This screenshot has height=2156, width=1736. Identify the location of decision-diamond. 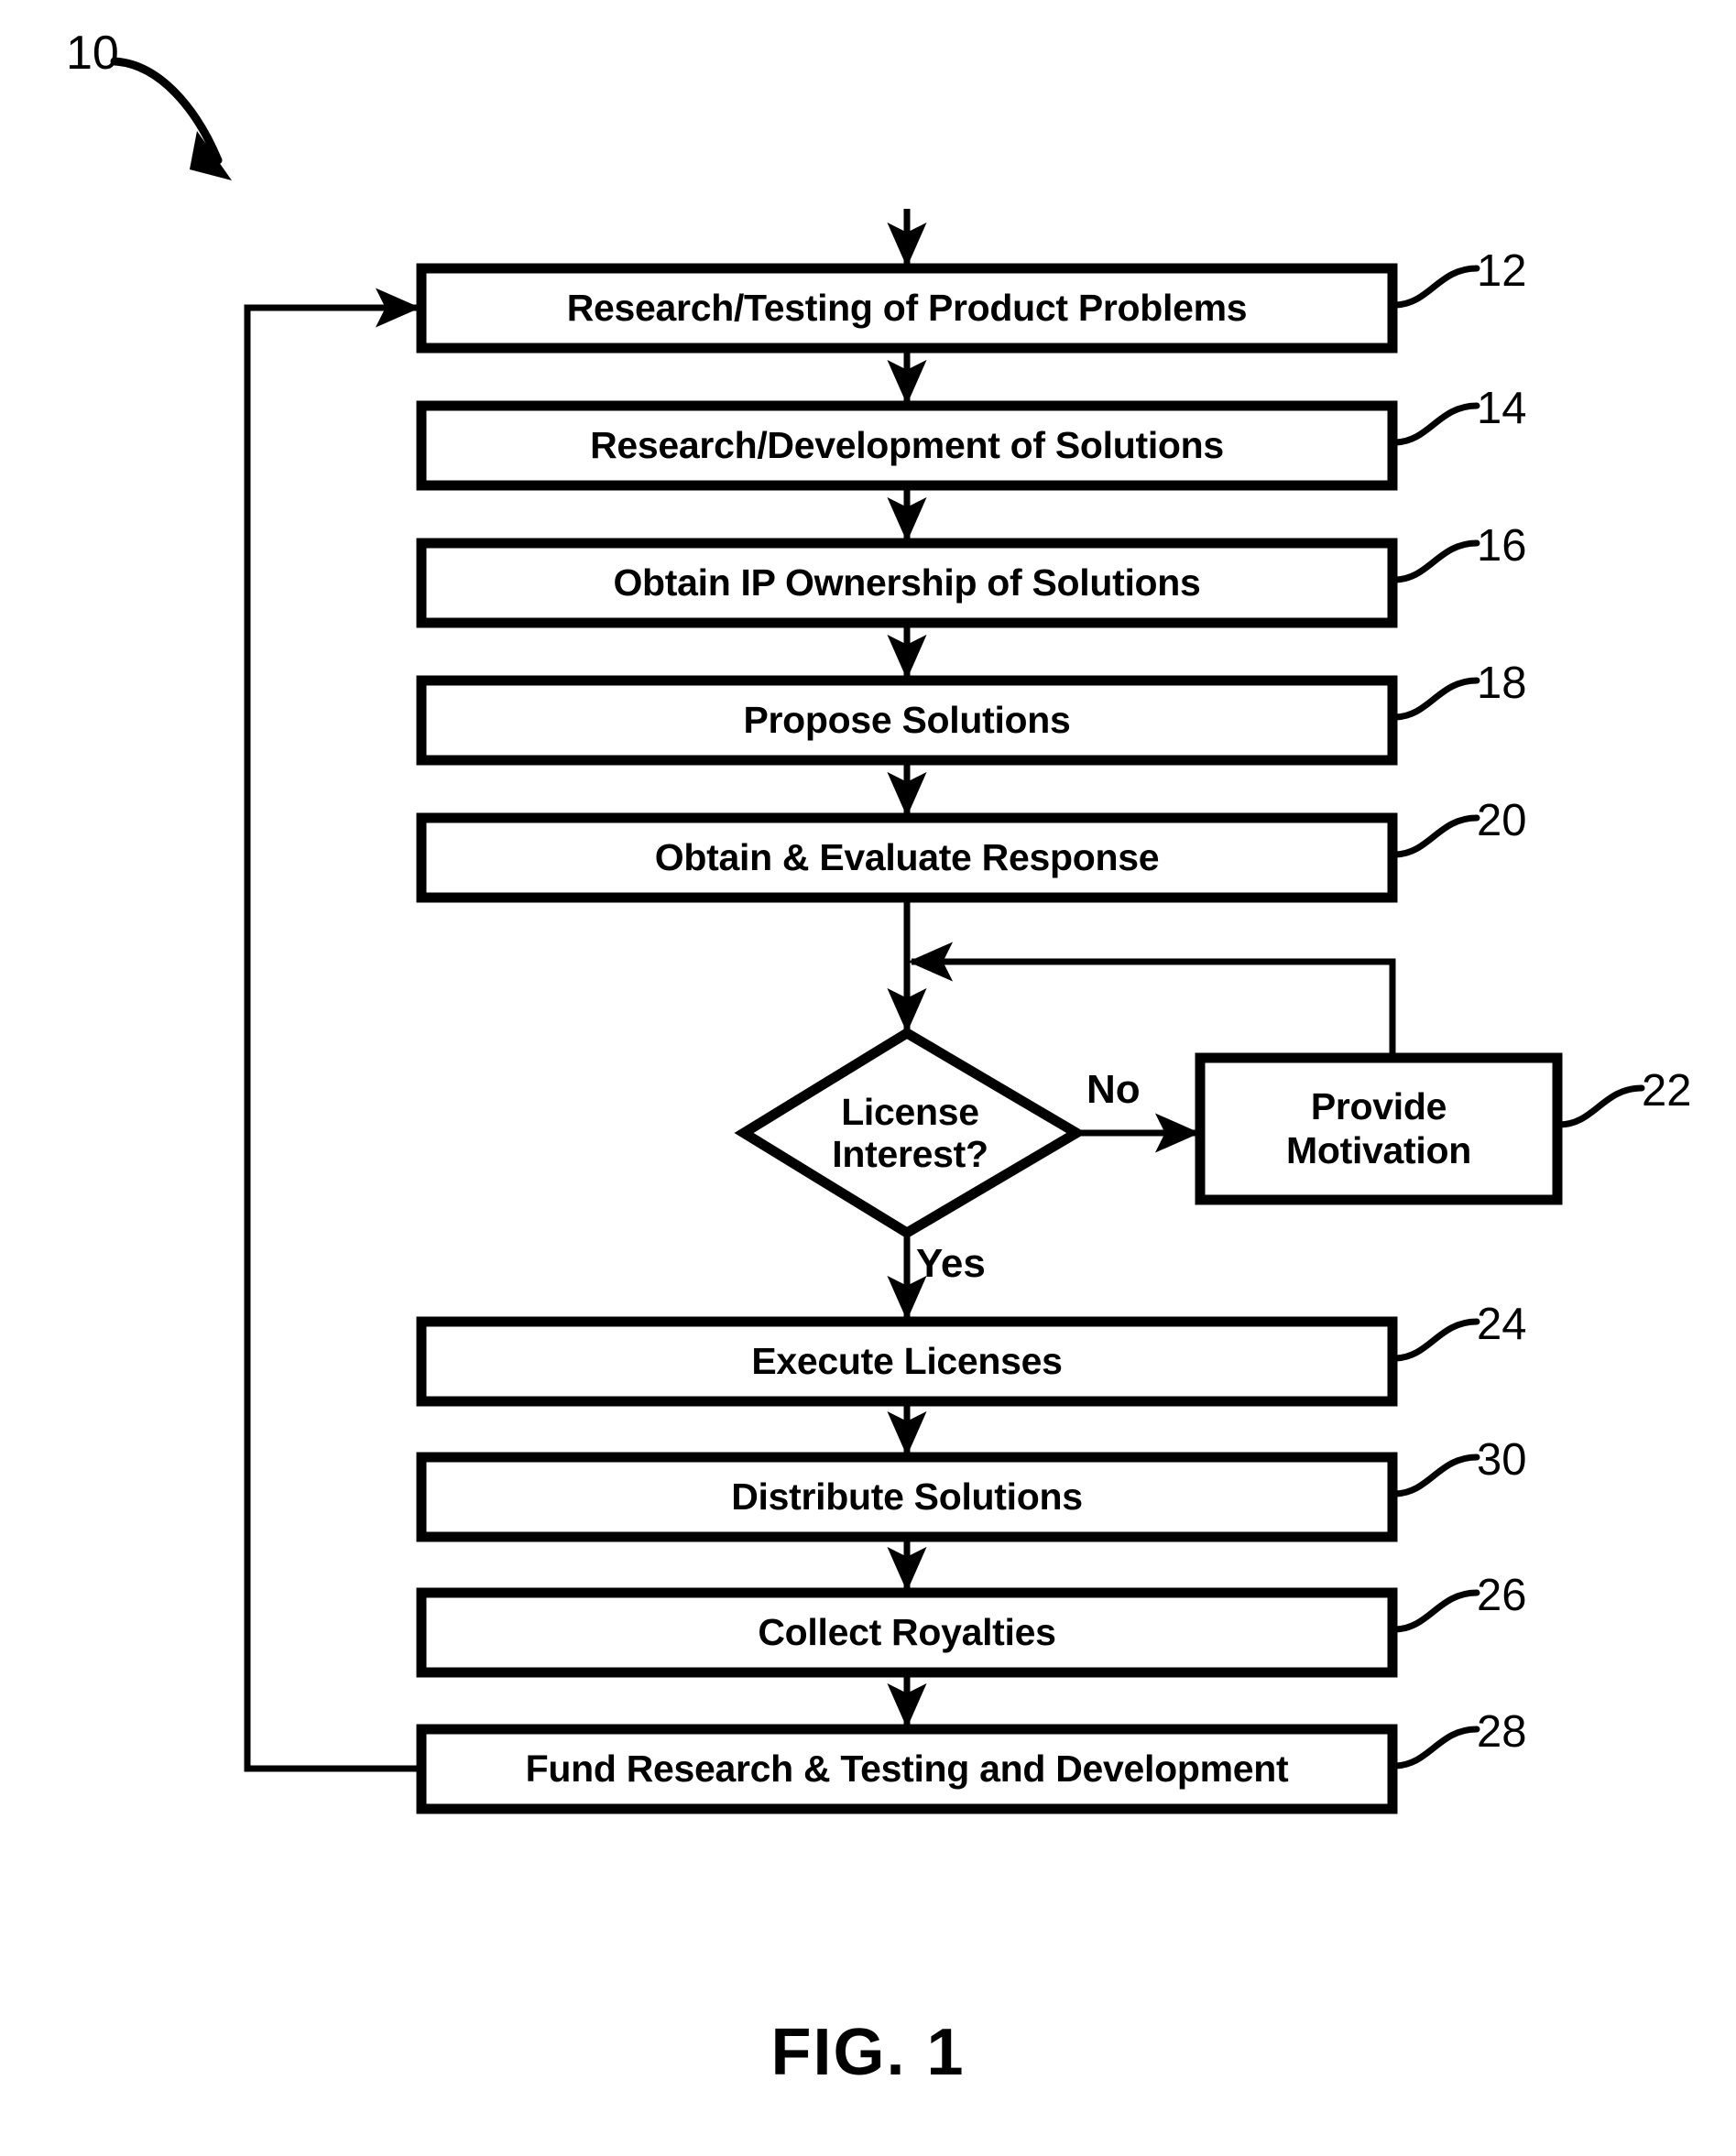
(910, 1133).